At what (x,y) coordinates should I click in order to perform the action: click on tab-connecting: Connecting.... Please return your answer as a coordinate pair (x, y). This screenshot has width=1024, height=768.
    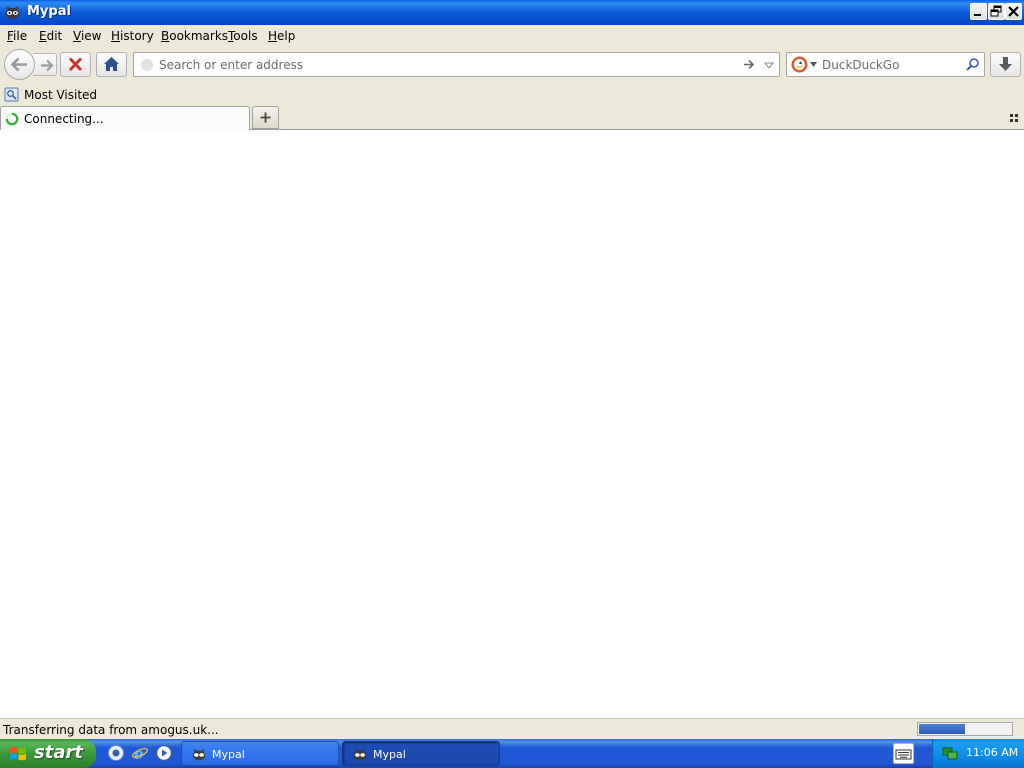
    Looking at the image, I should click on (125, 118).